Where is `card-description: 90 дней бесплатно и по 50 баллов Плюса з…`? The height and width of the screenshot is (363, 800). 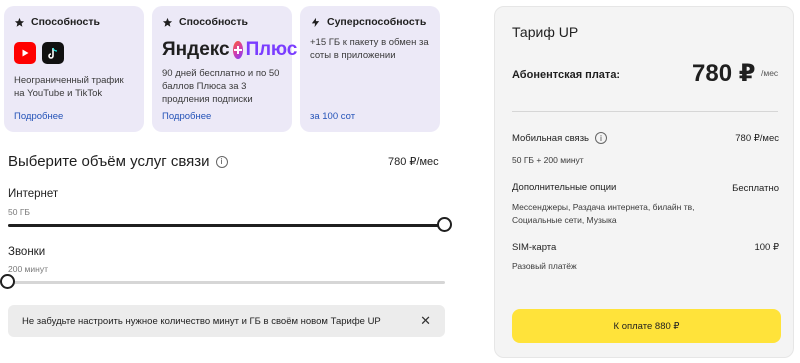 card-description: 90 дней бесплатно и по 50 баллов Плюса з… is located at coordinates (221, 86).